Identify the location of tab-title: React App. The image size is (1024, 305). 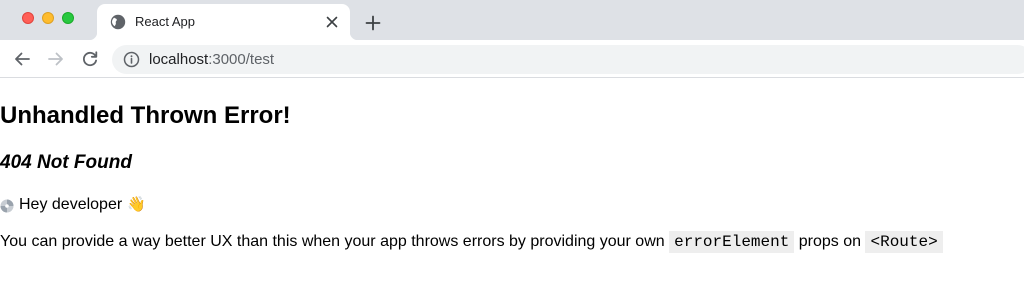
(165, 21).